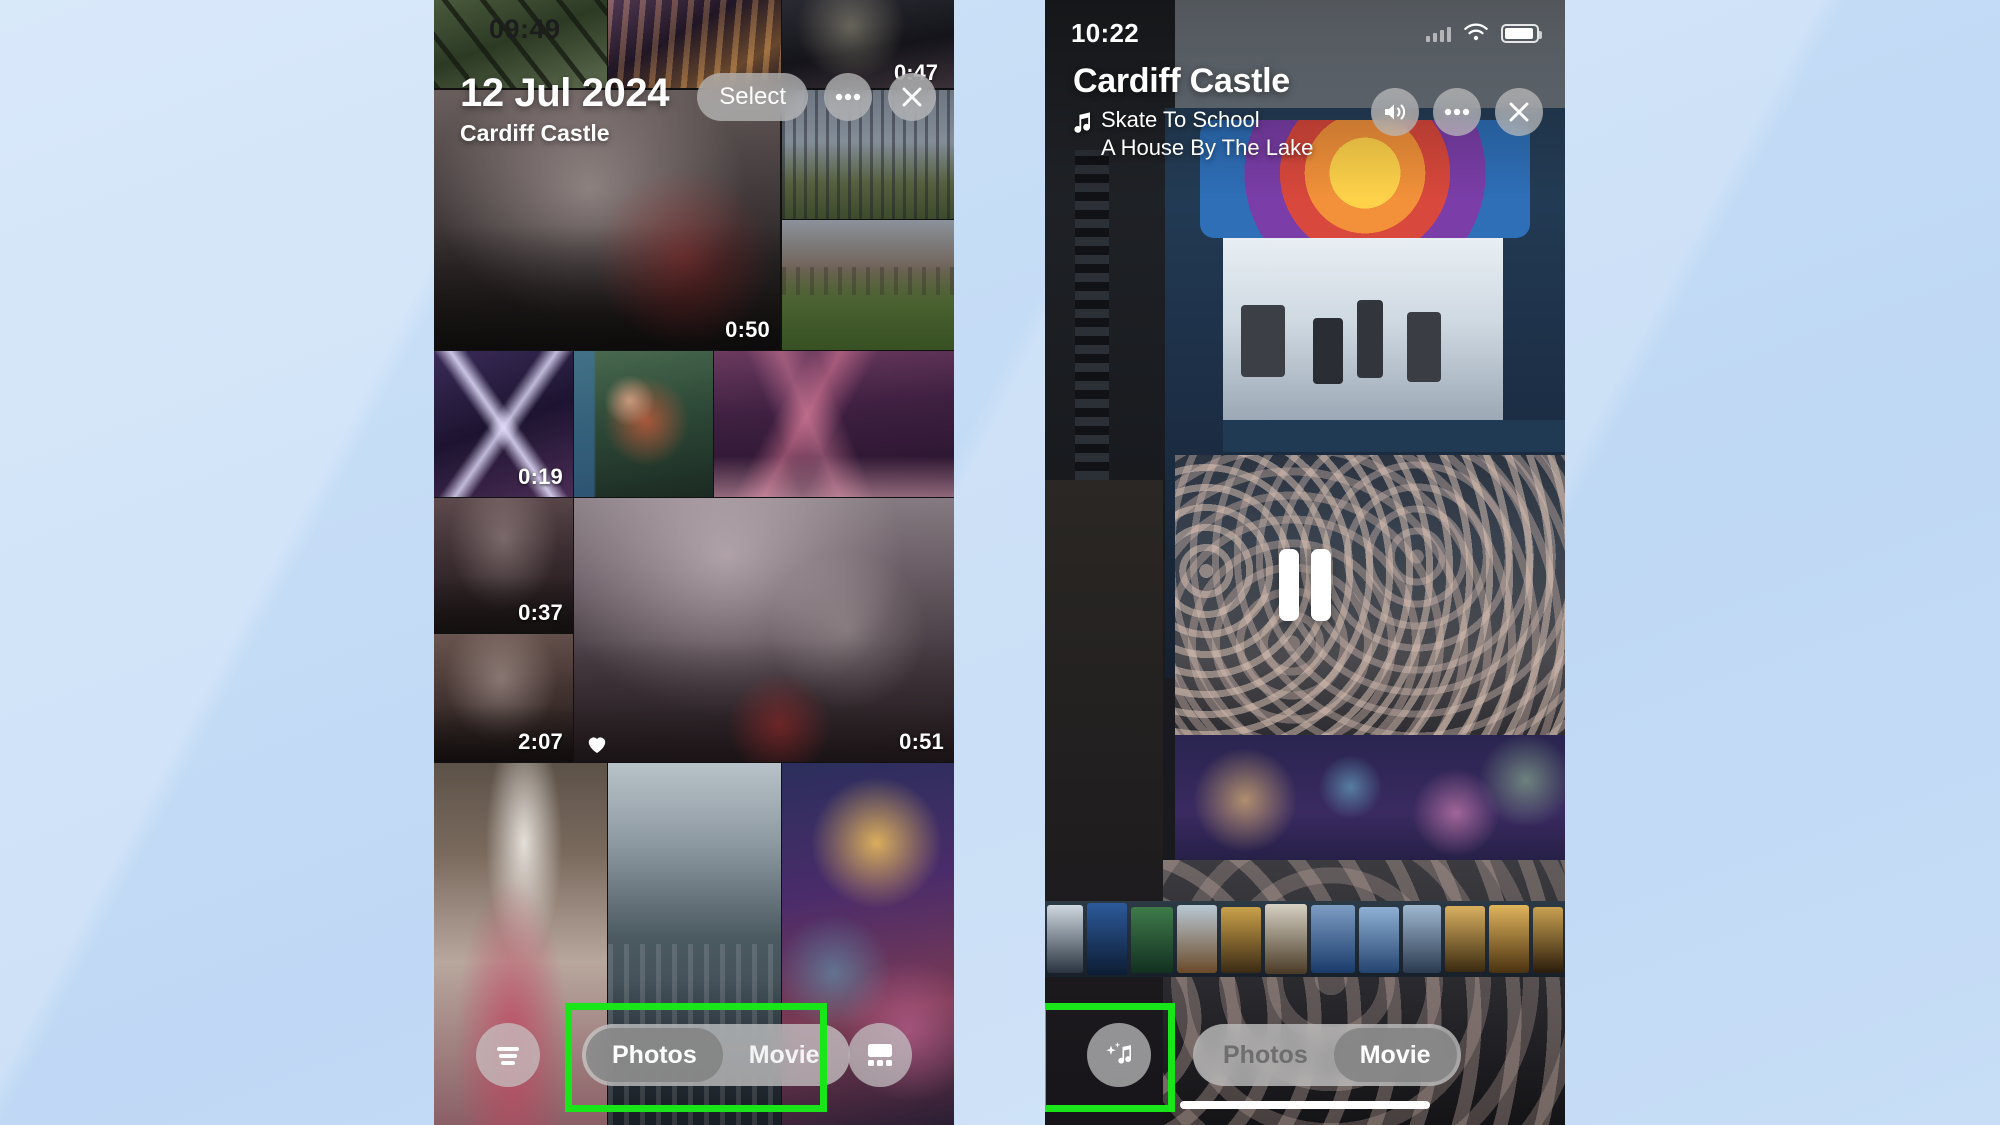 Image resolution: width=2000 pixels, height=1125 pixels. I want to click on speaker-icon, so click(1395, 112).